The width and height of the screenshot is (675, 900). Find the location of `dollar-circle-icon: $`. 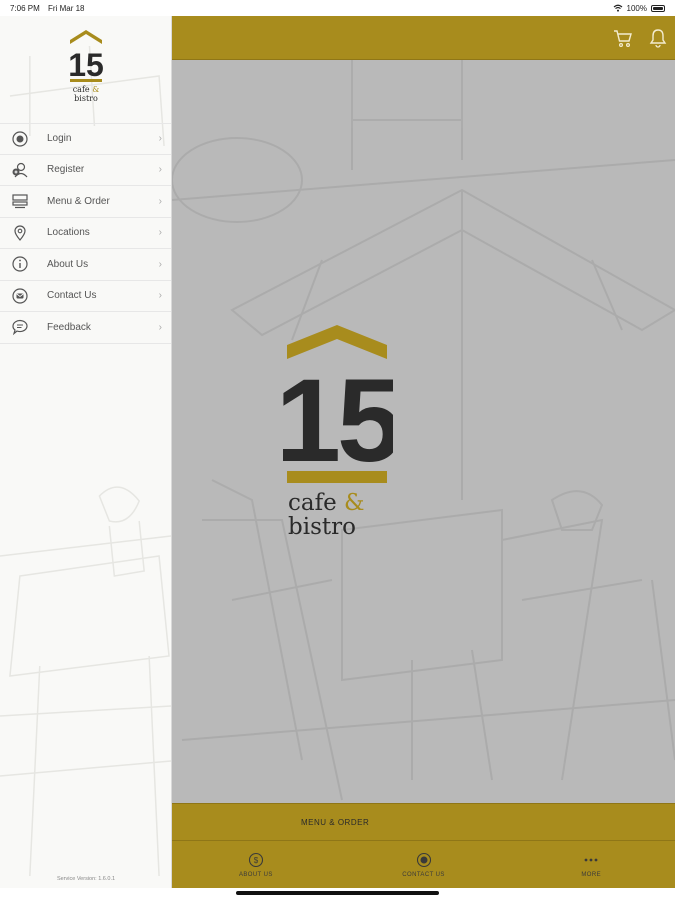

dollar-circle-icon: $ is located at coordinates (255, 859).